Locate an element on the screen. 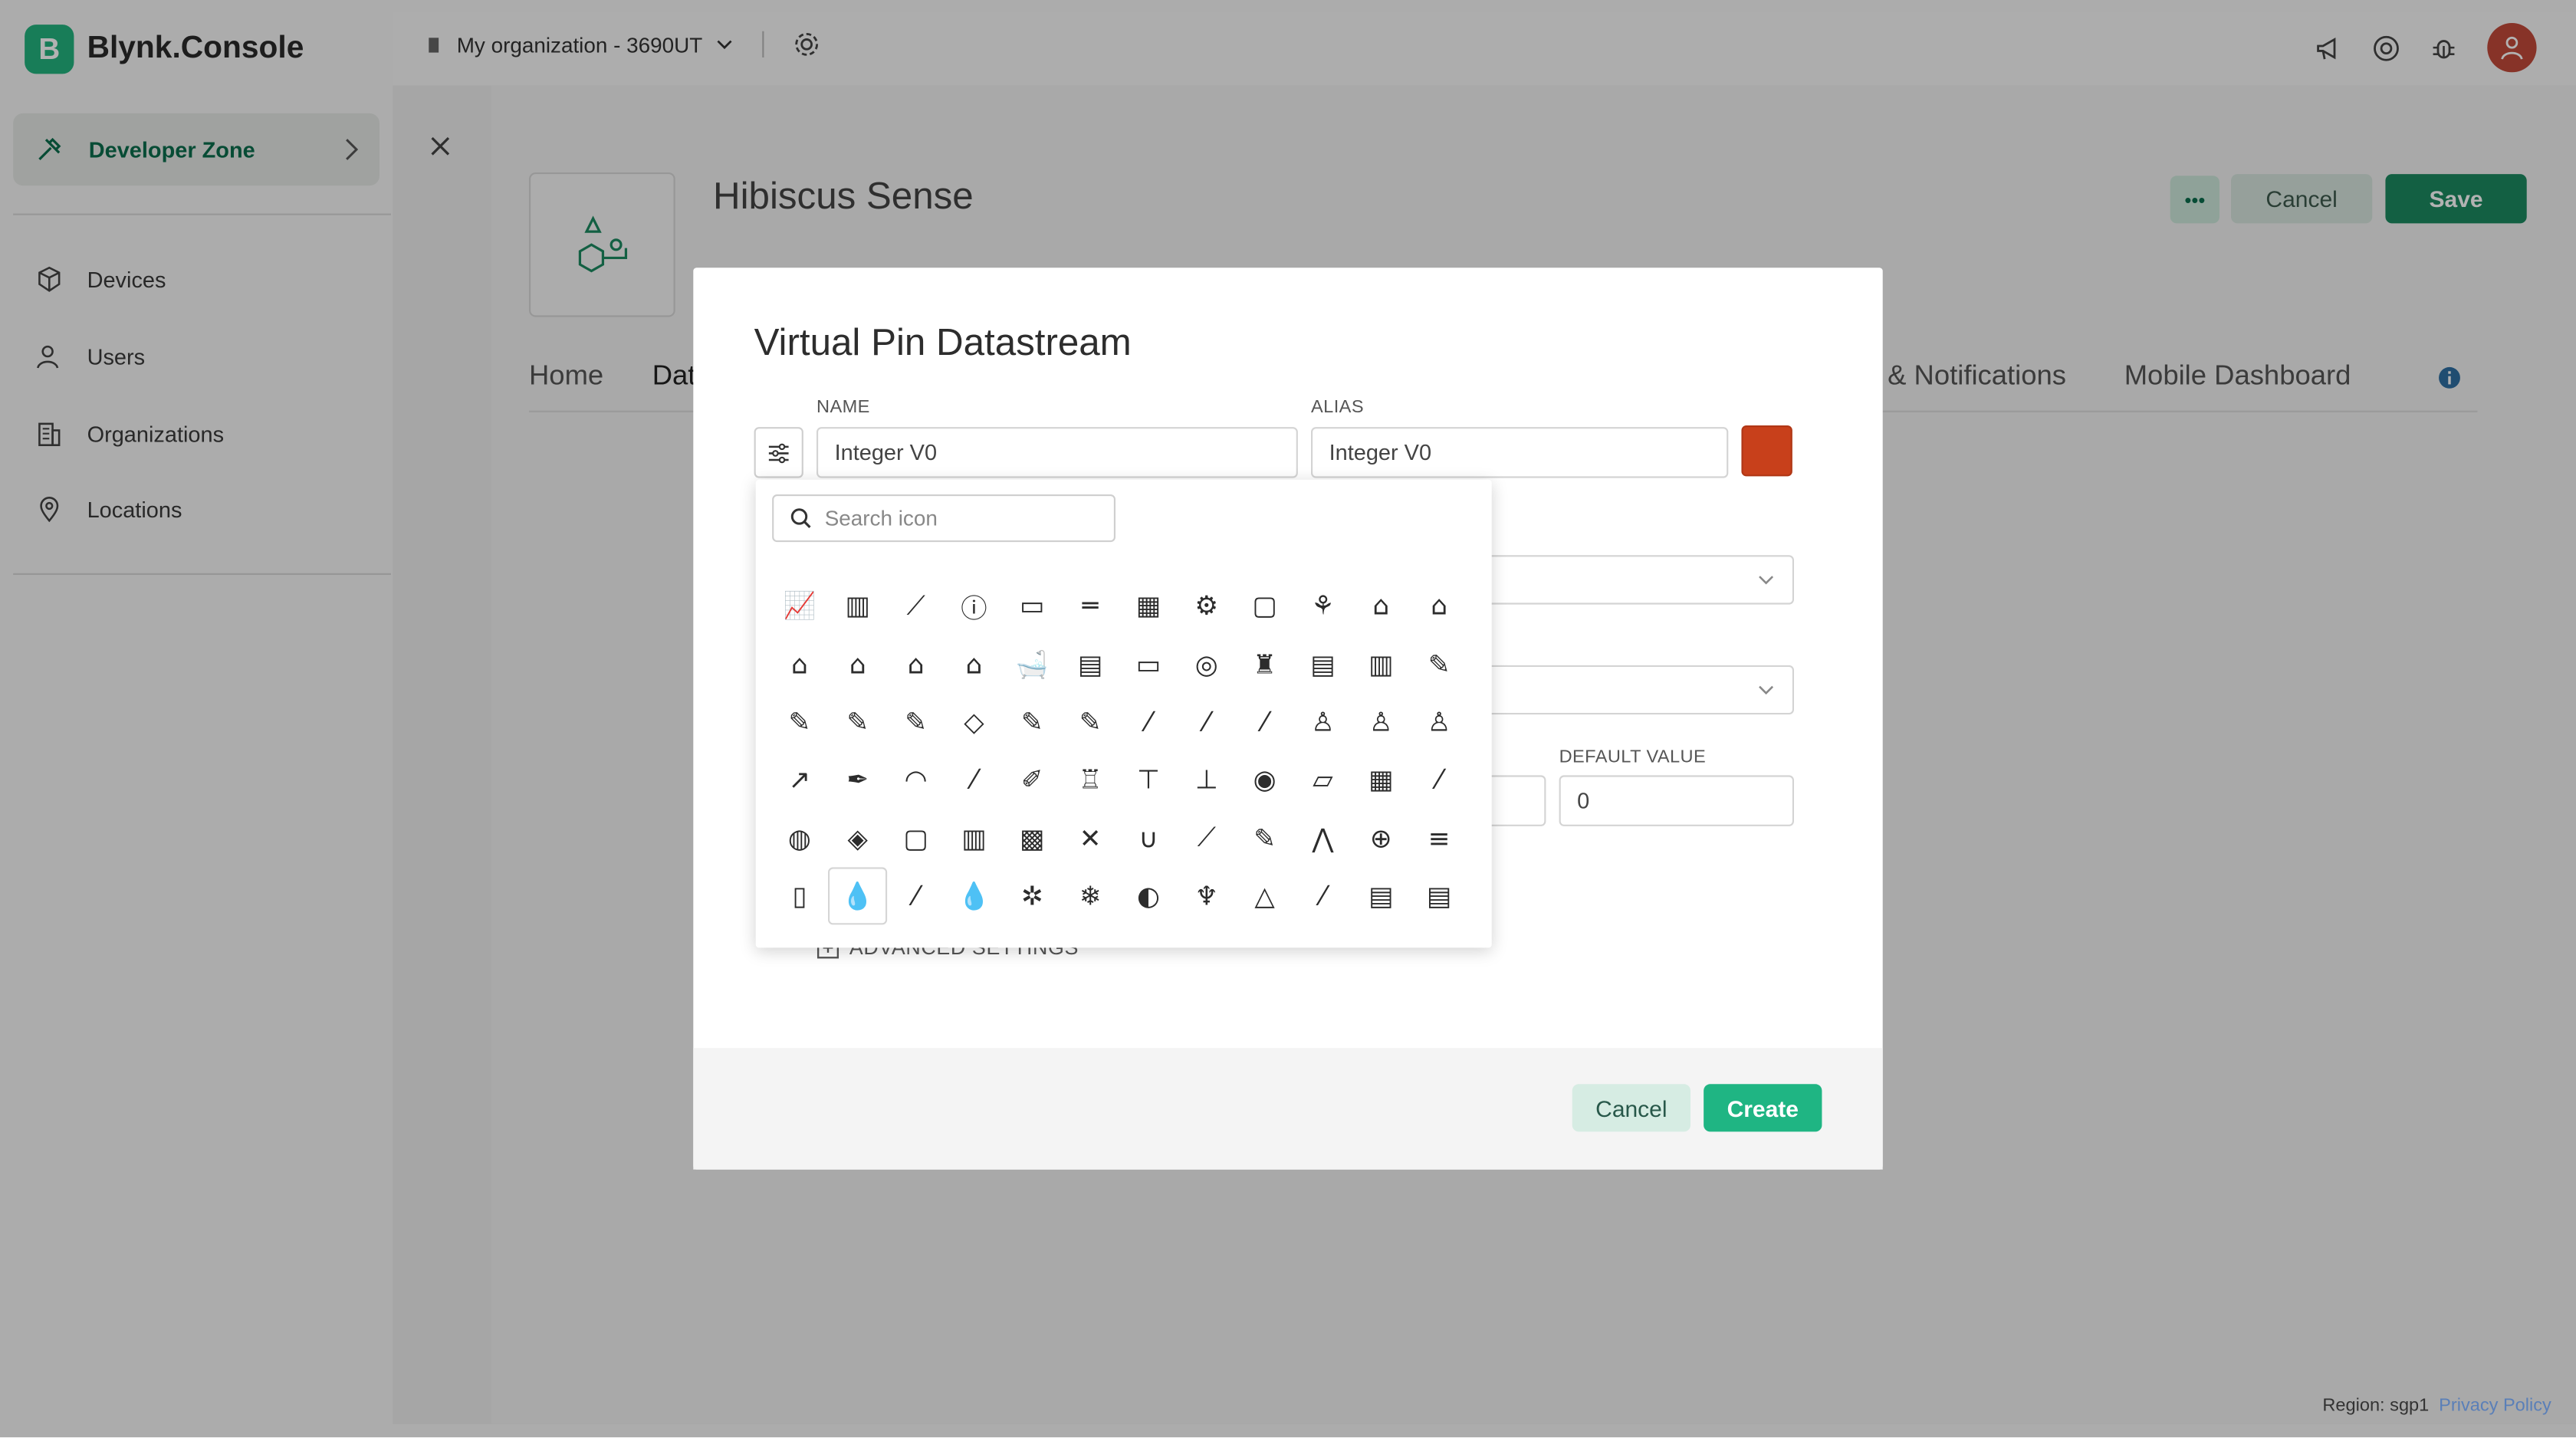  alias-label: ALIAS is located at coordinates (1338, 407).